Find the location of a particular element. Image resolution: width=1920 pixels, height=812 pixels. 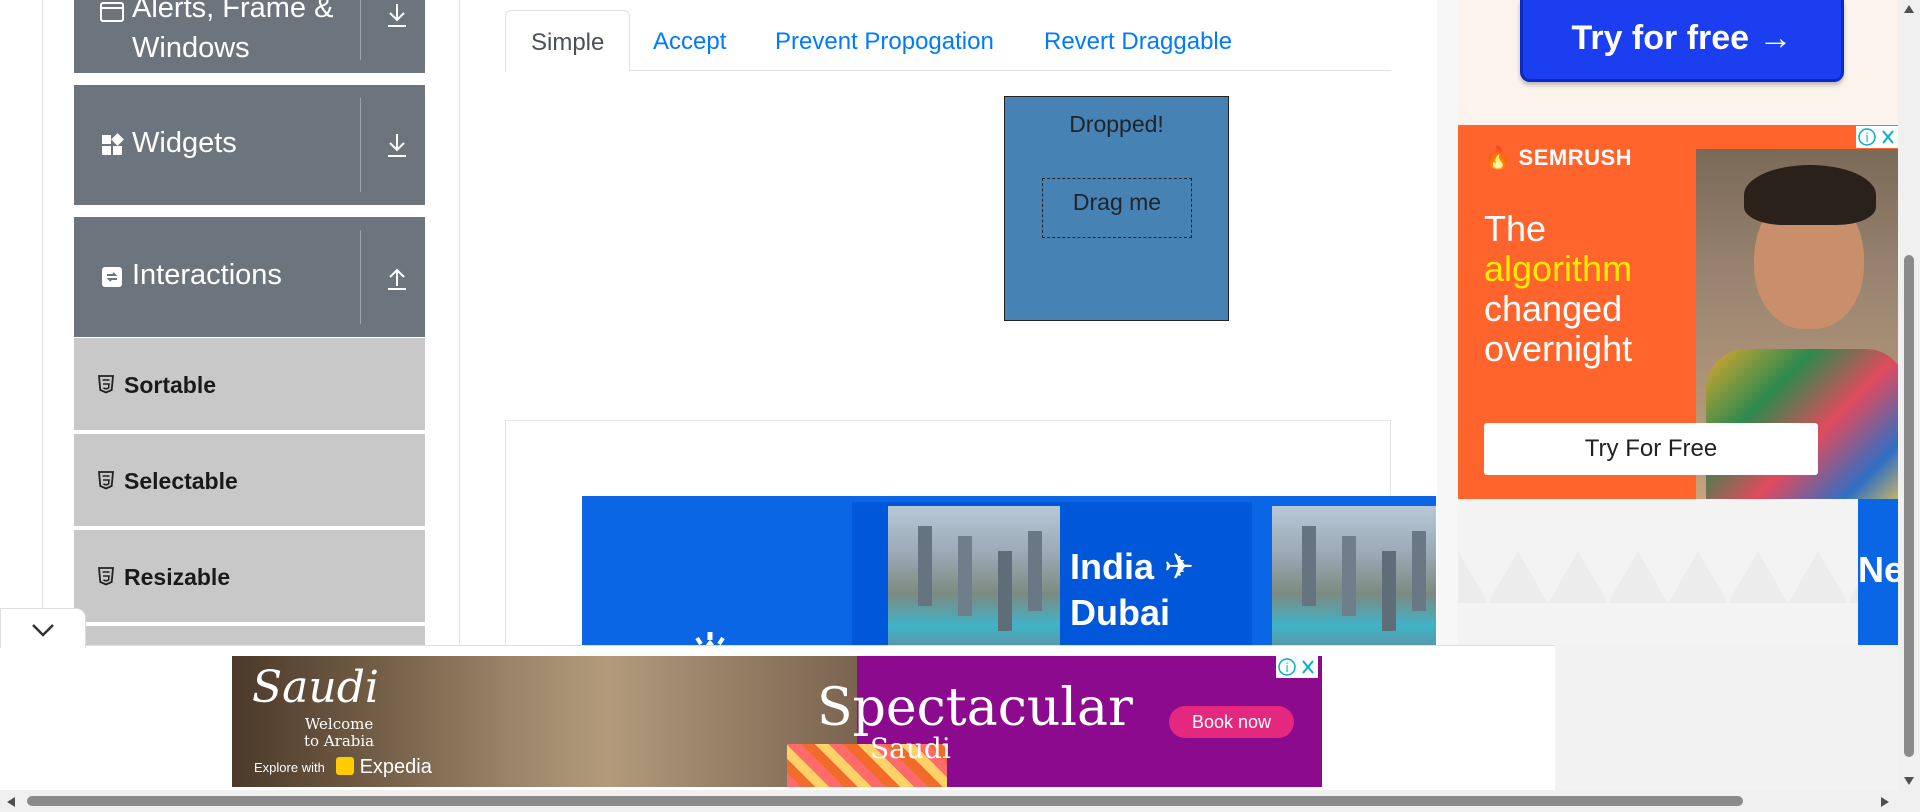

sidebar-item-label: Resizable is located at coordinates (177, 577).